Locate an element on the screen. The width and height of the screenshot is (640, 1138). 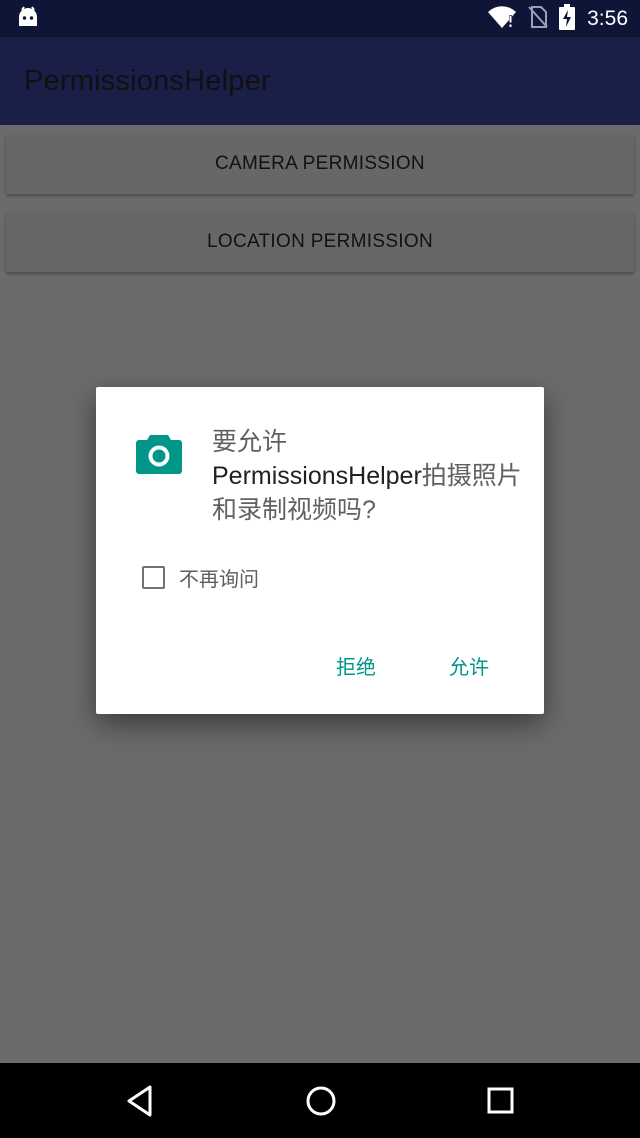
app-bar: PermissionsHelper is located at coordinates (320, 81).